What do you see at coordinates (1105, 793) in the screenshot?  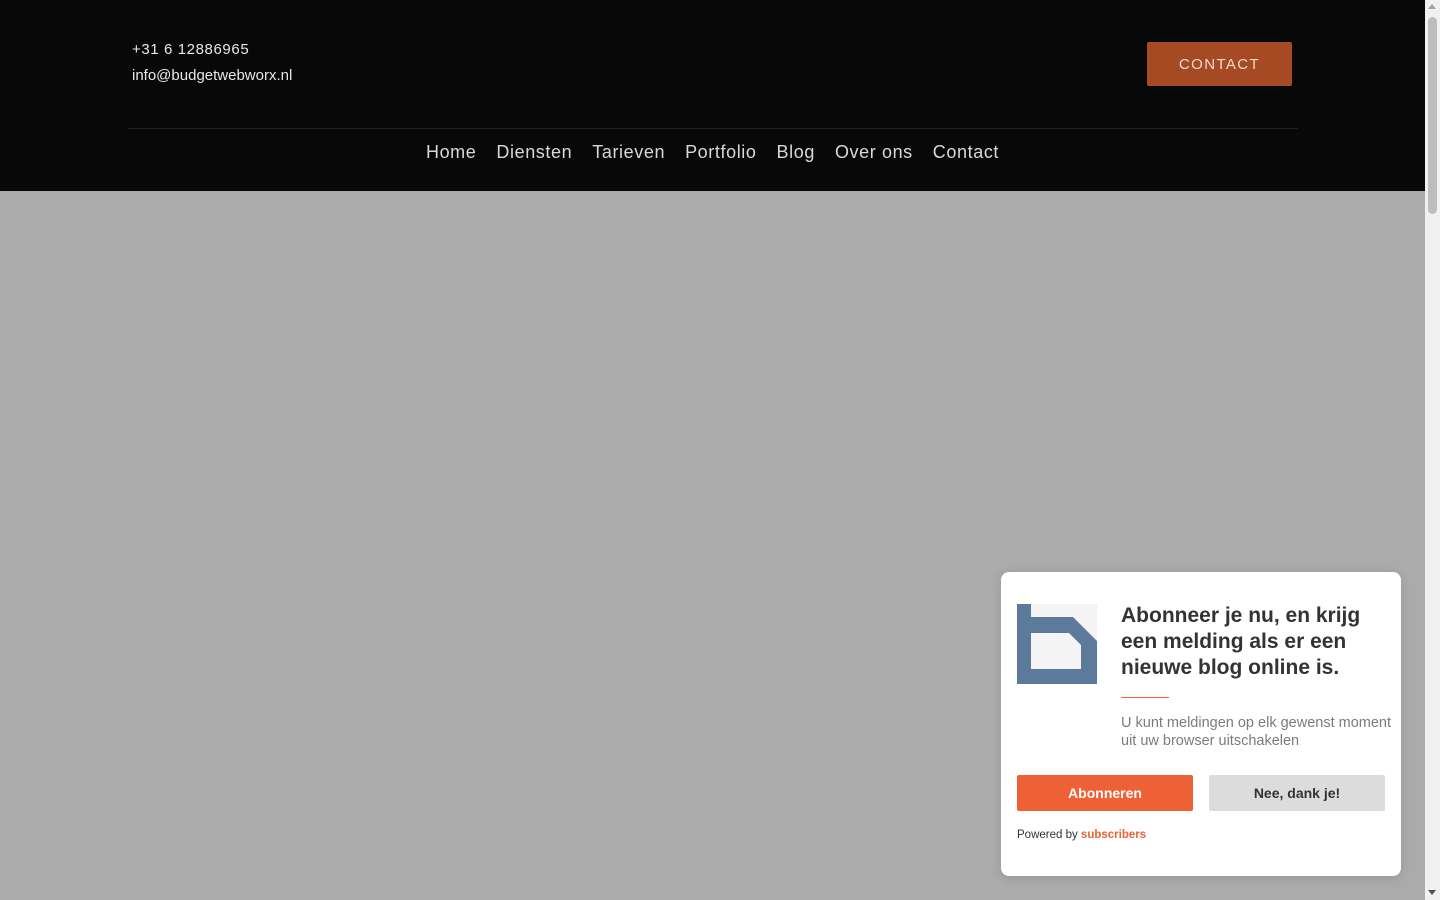 I see `subscribe-button: Abonneren` at bounding box center [1105, 793].